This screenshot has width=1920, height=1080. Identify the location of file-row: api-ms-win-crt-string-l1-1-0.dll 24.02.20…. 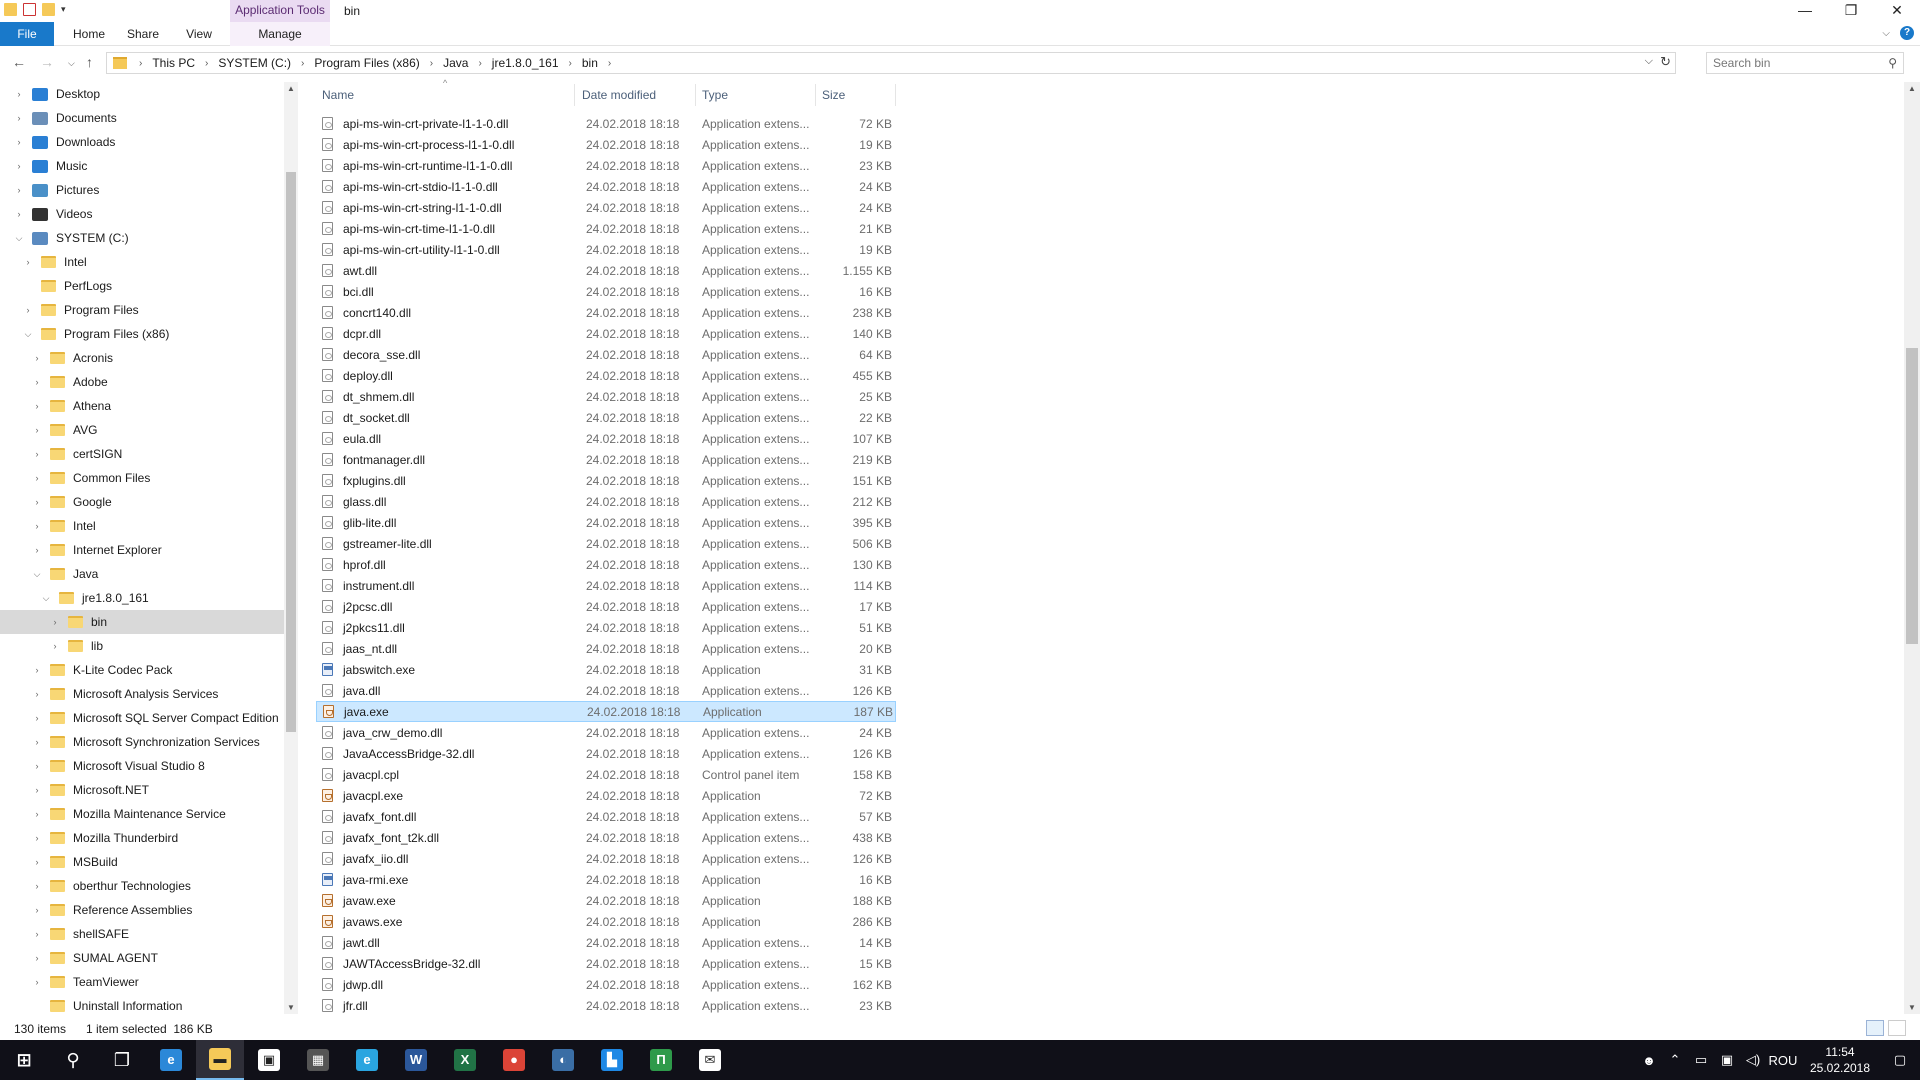
(606, 207).